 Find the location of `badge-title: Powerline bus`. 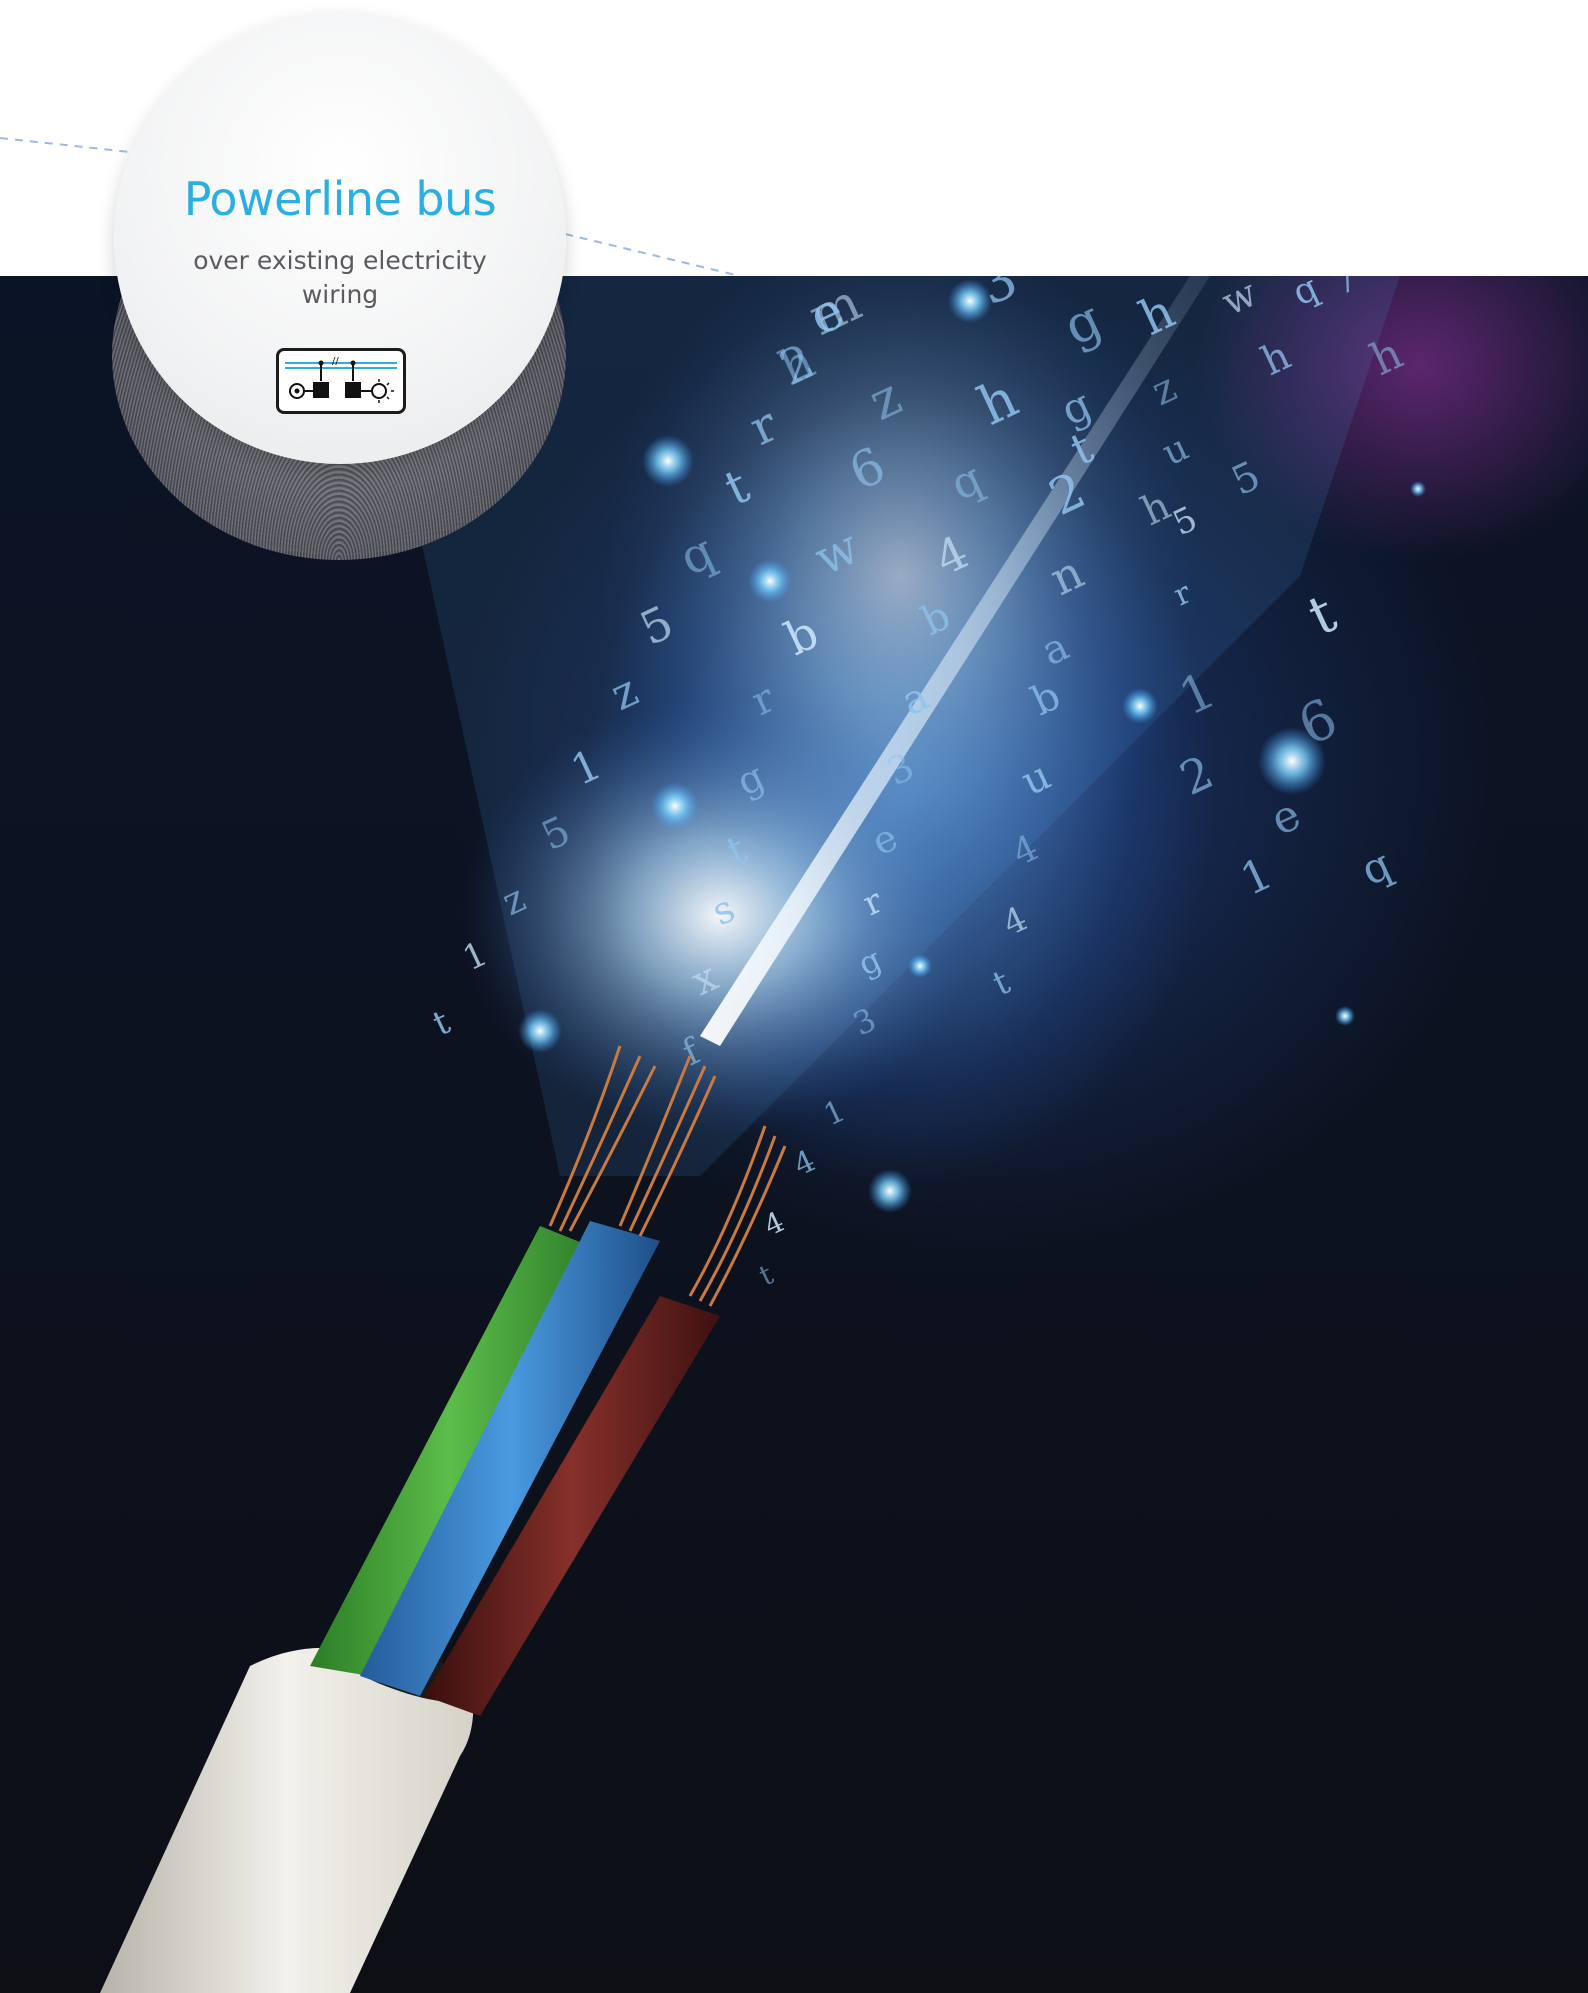

badge-title: Powerline bus is located at coordinates (340, 199).